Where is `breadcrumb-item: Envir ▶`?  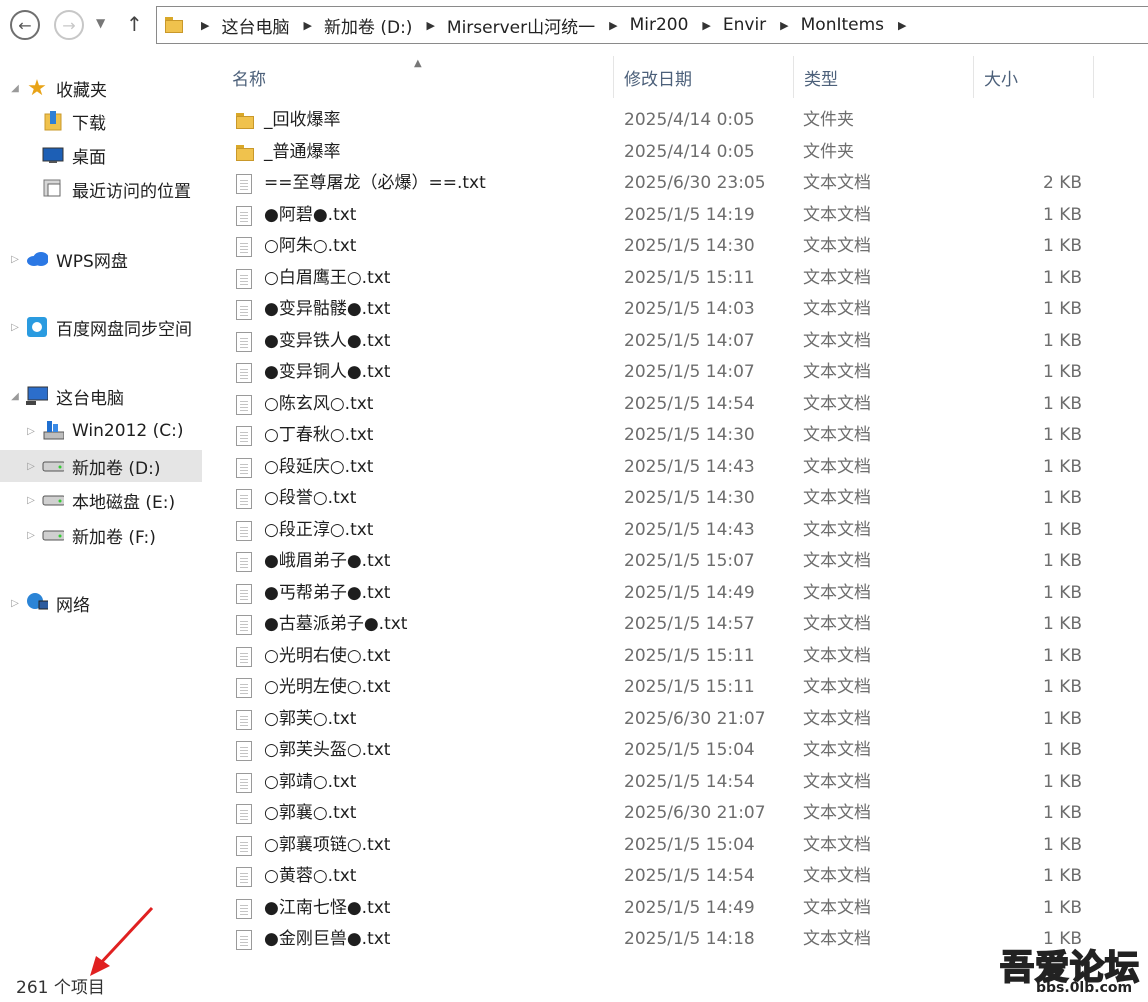
breadcrumb-item: Envir ▶ is located at coordinates (762, 25).